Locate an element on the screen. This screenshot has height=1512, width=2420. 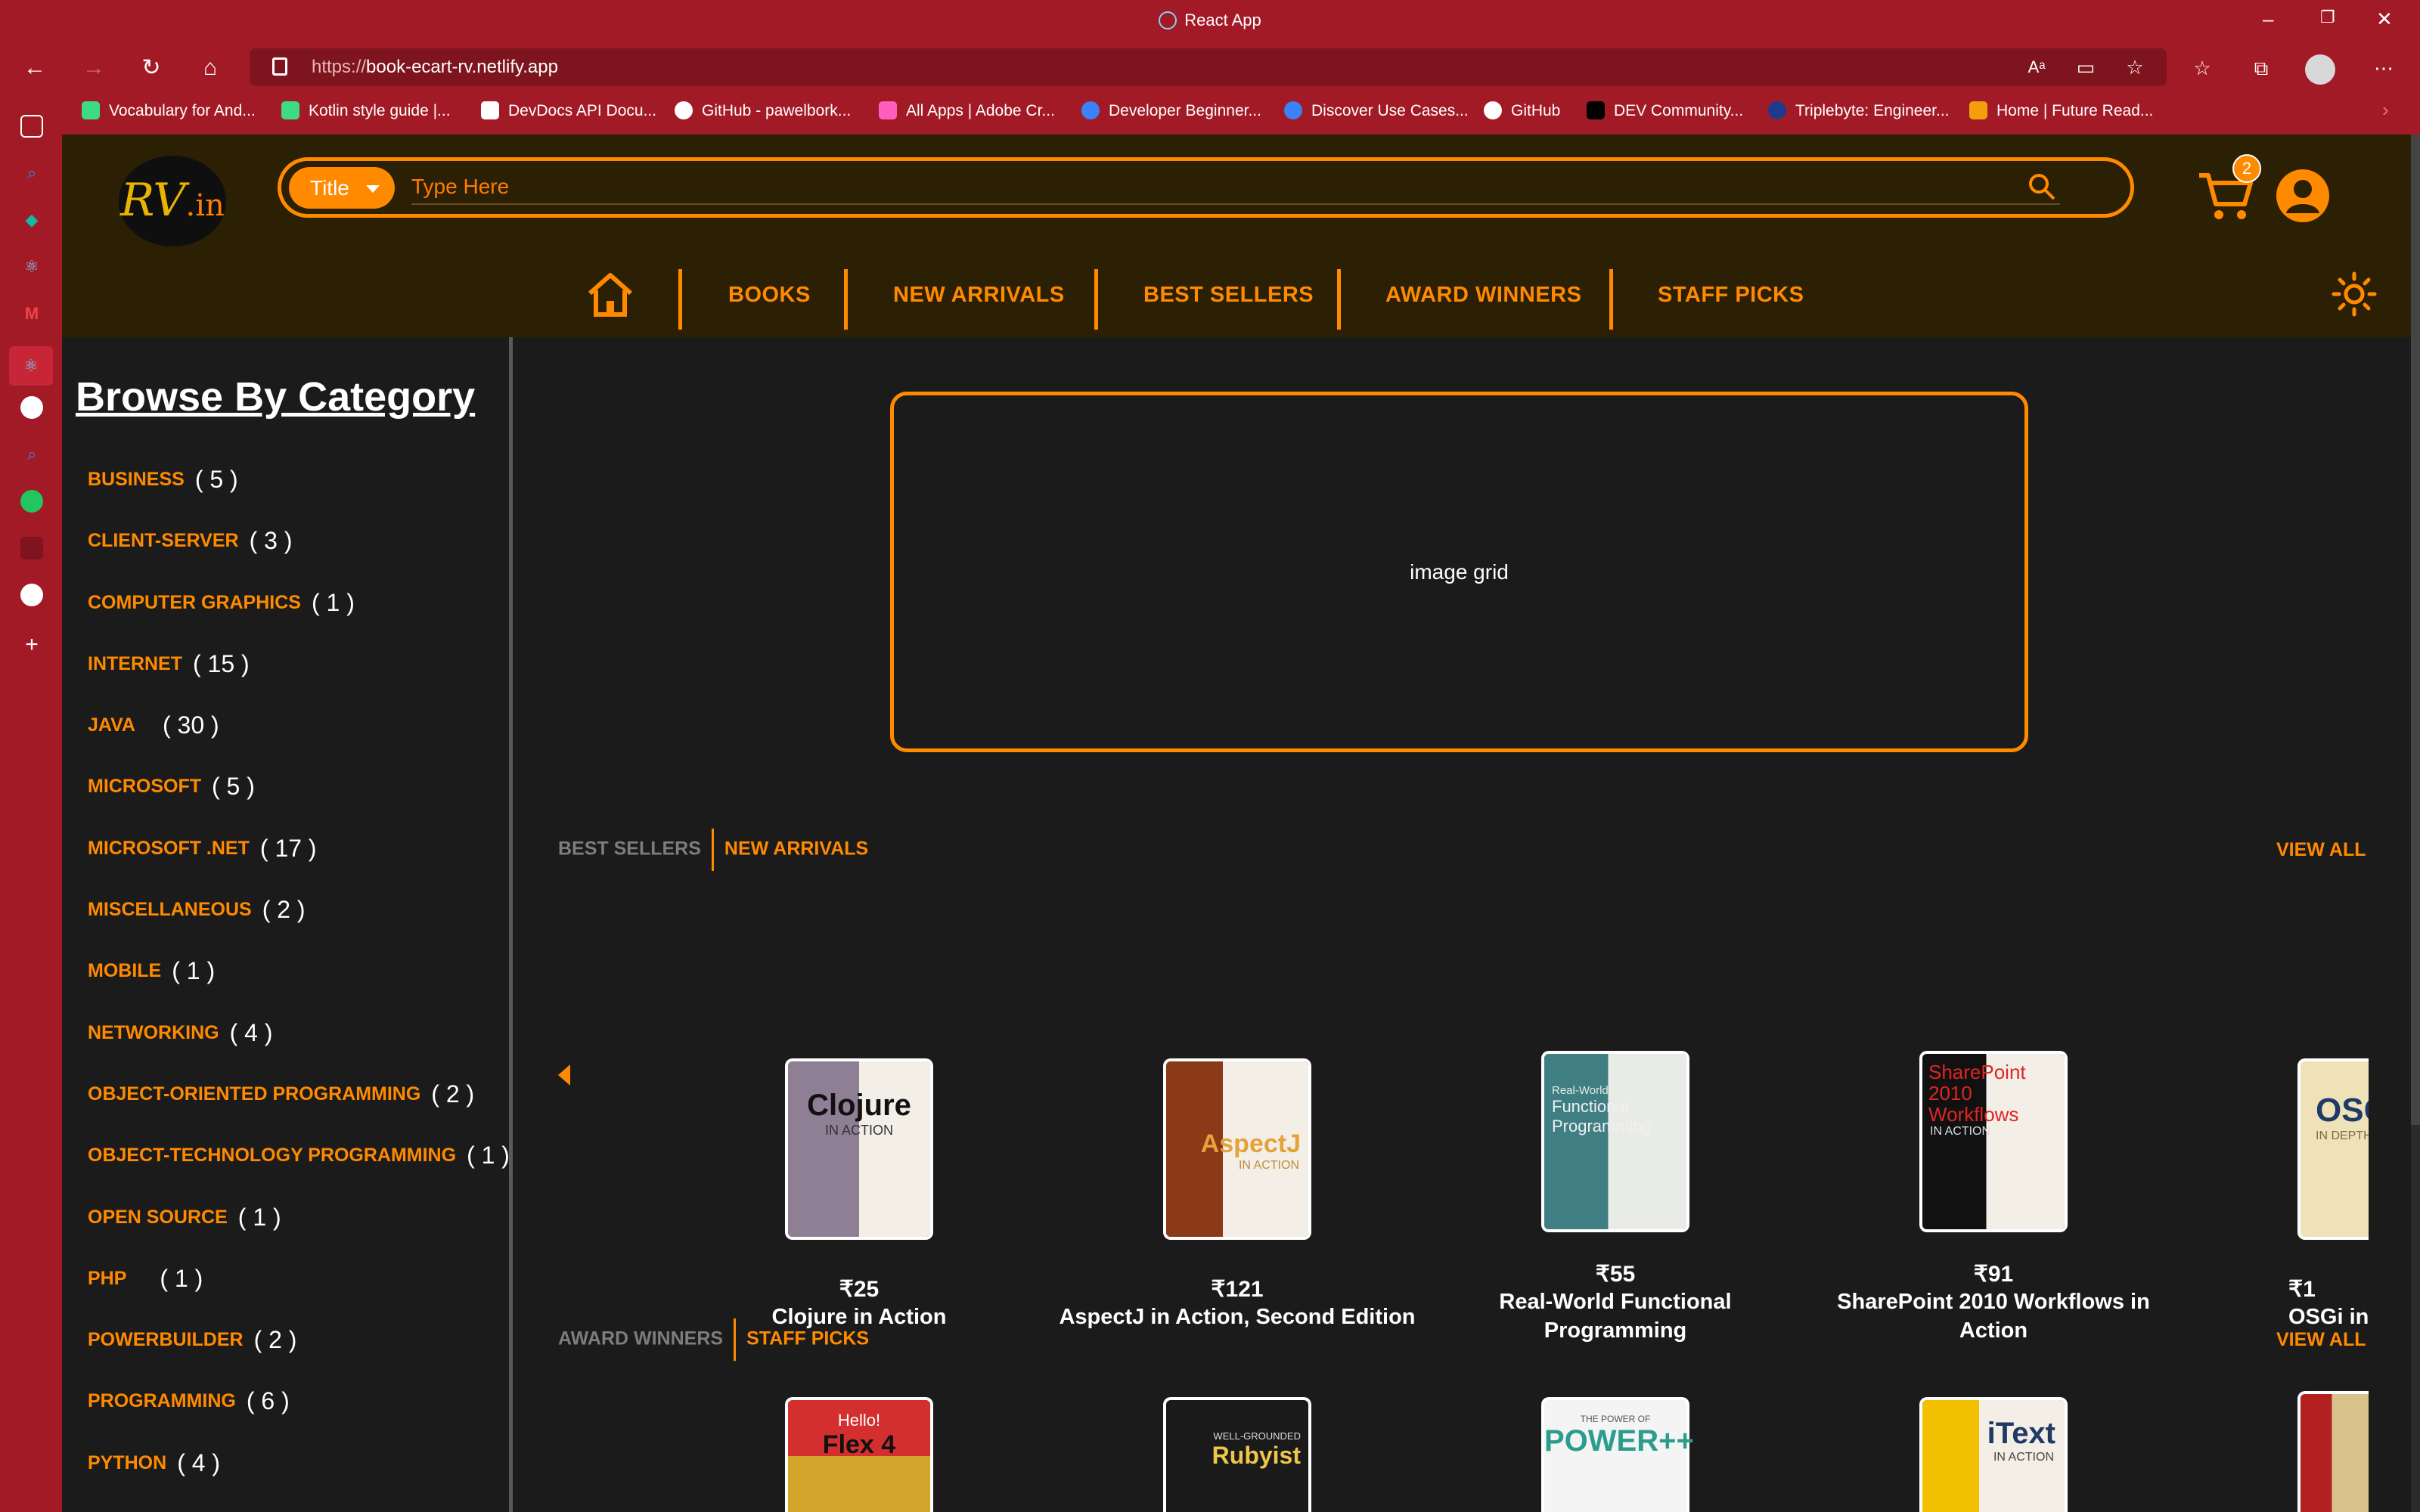
search-input is located at coordinates (1235, 187).